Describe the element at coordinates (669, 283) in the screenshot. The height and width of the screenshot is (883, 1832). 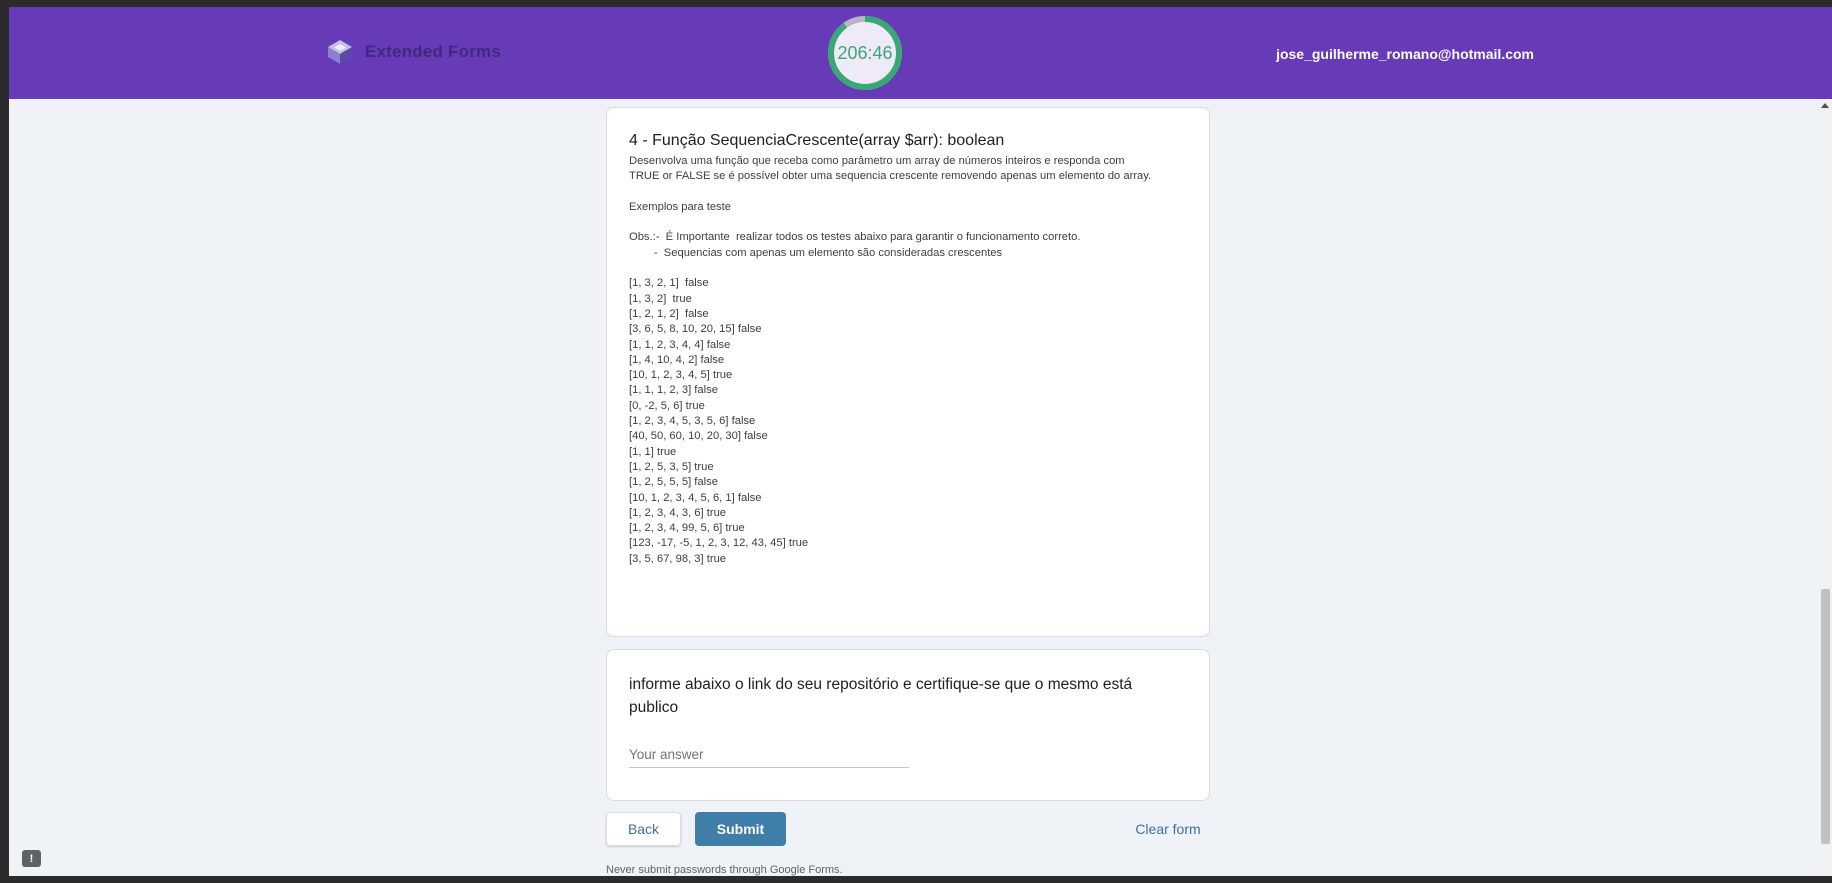
I see `description-line: [1, 3, 2, 1] false` at that location.